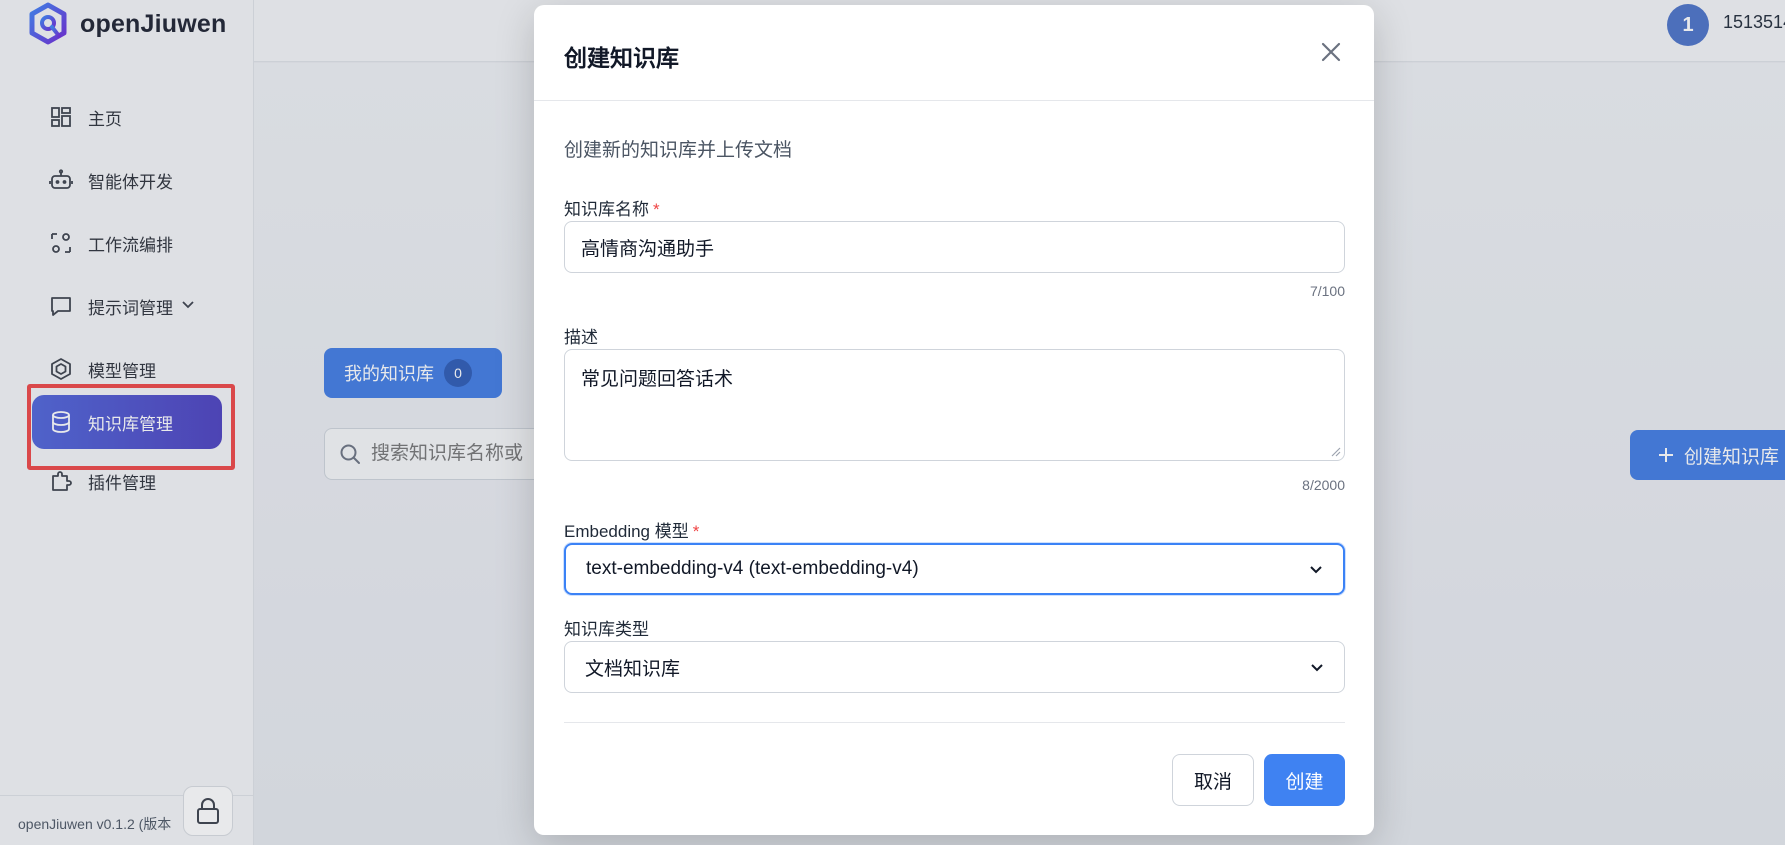 The width and height of the screenshot is (1785, 845). Describe the element at coordinates (954, 722) in the screenshot. I see `divider` at that location.